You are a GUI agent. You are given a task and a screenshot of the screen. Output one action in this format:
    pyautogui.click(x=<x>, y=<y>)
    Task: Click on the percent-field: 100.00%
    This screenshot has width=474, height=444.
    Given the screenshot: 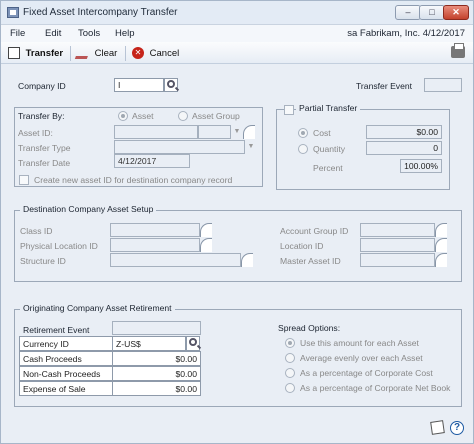 What is the action you would take?
    pyautogui.click(x=421, y=166)
    